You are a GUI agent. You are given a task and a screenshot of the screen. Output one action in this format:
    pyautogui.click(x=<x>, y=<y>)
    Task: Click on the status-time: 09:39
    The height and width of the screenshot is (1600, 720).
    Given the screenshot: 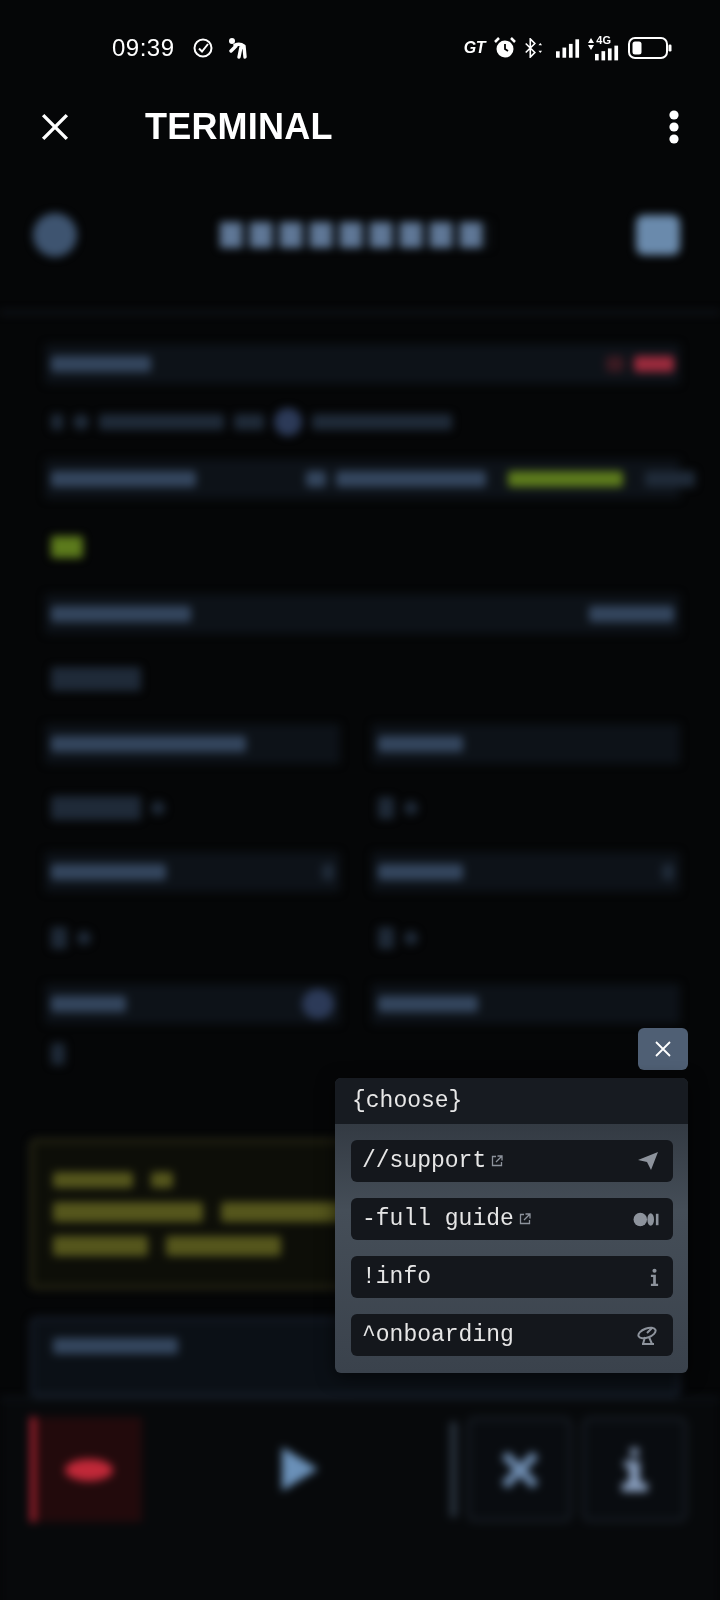 What is the action you would take?
    pyautogui.click(x=143, y=48)
    